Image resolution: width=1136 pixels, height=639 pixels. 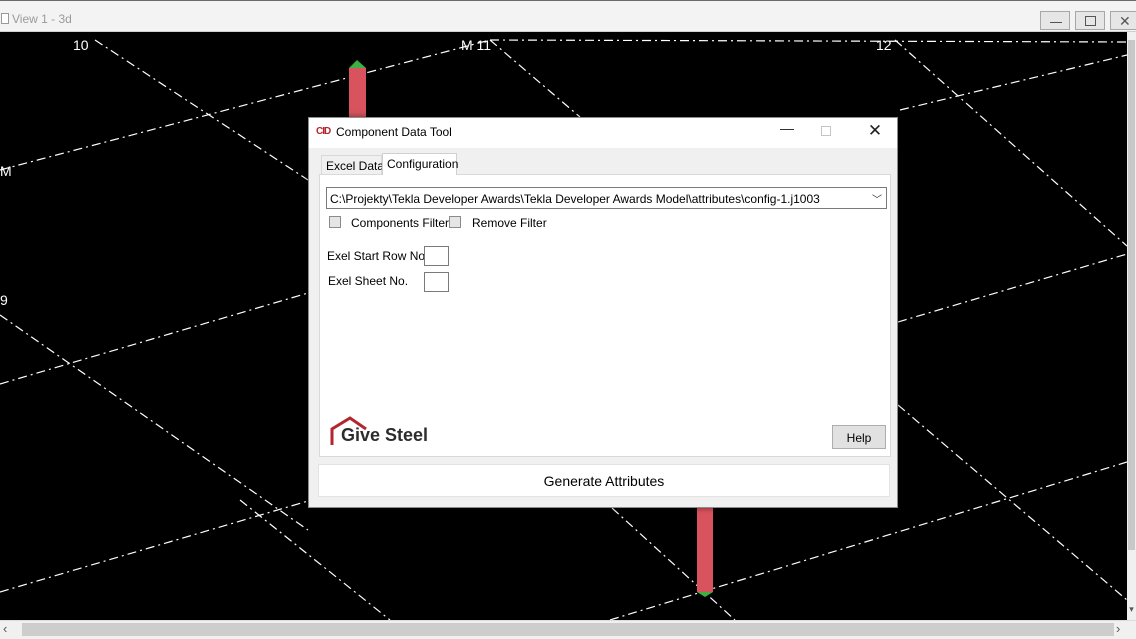 What do you see at coordinates (352, 165) in the screenshot?
I see `tab-excel-data: Excel Data` at bounding box center [352, 165].